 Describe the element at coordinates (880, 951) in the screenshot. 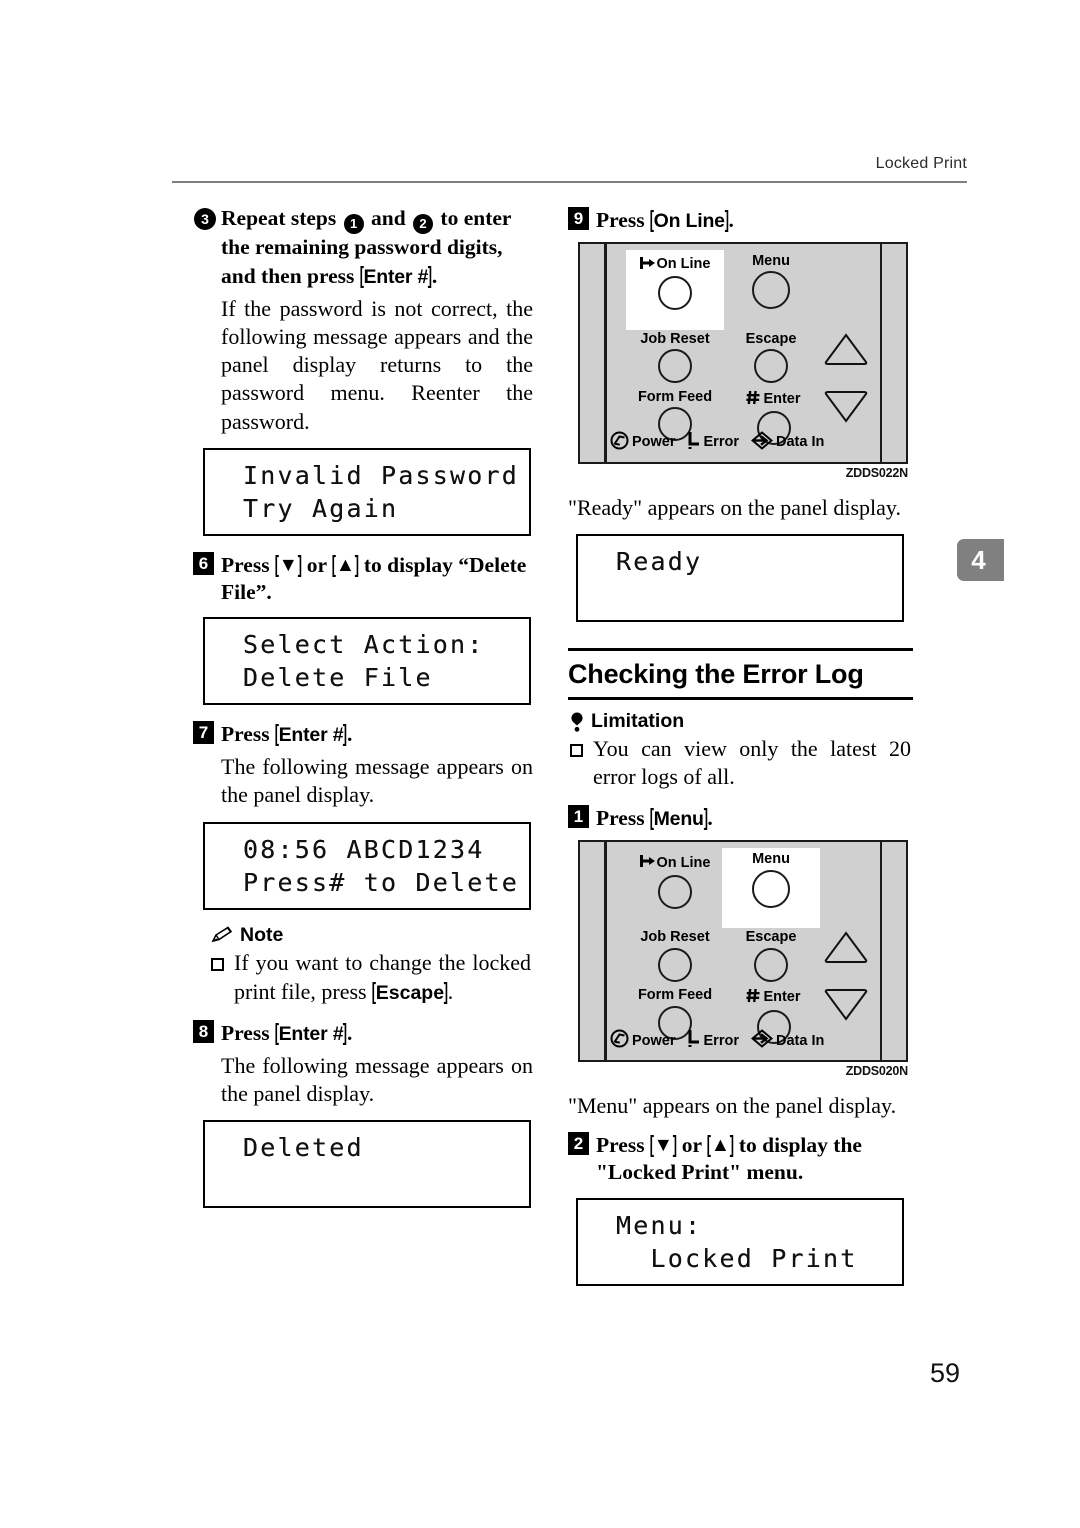

I see `panel-divider-right` at that location.